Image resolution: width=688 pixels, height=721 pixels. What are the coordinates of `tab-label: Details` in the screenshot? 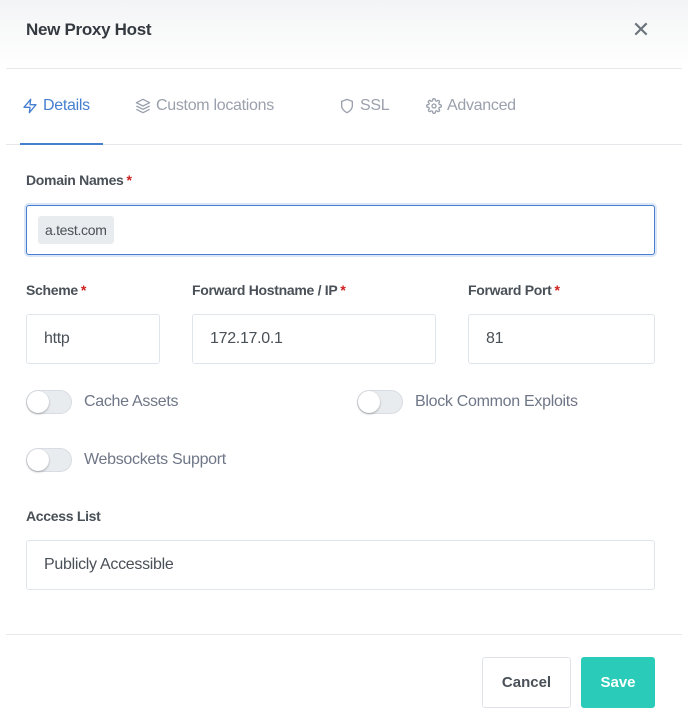 It's located at (66, 105).